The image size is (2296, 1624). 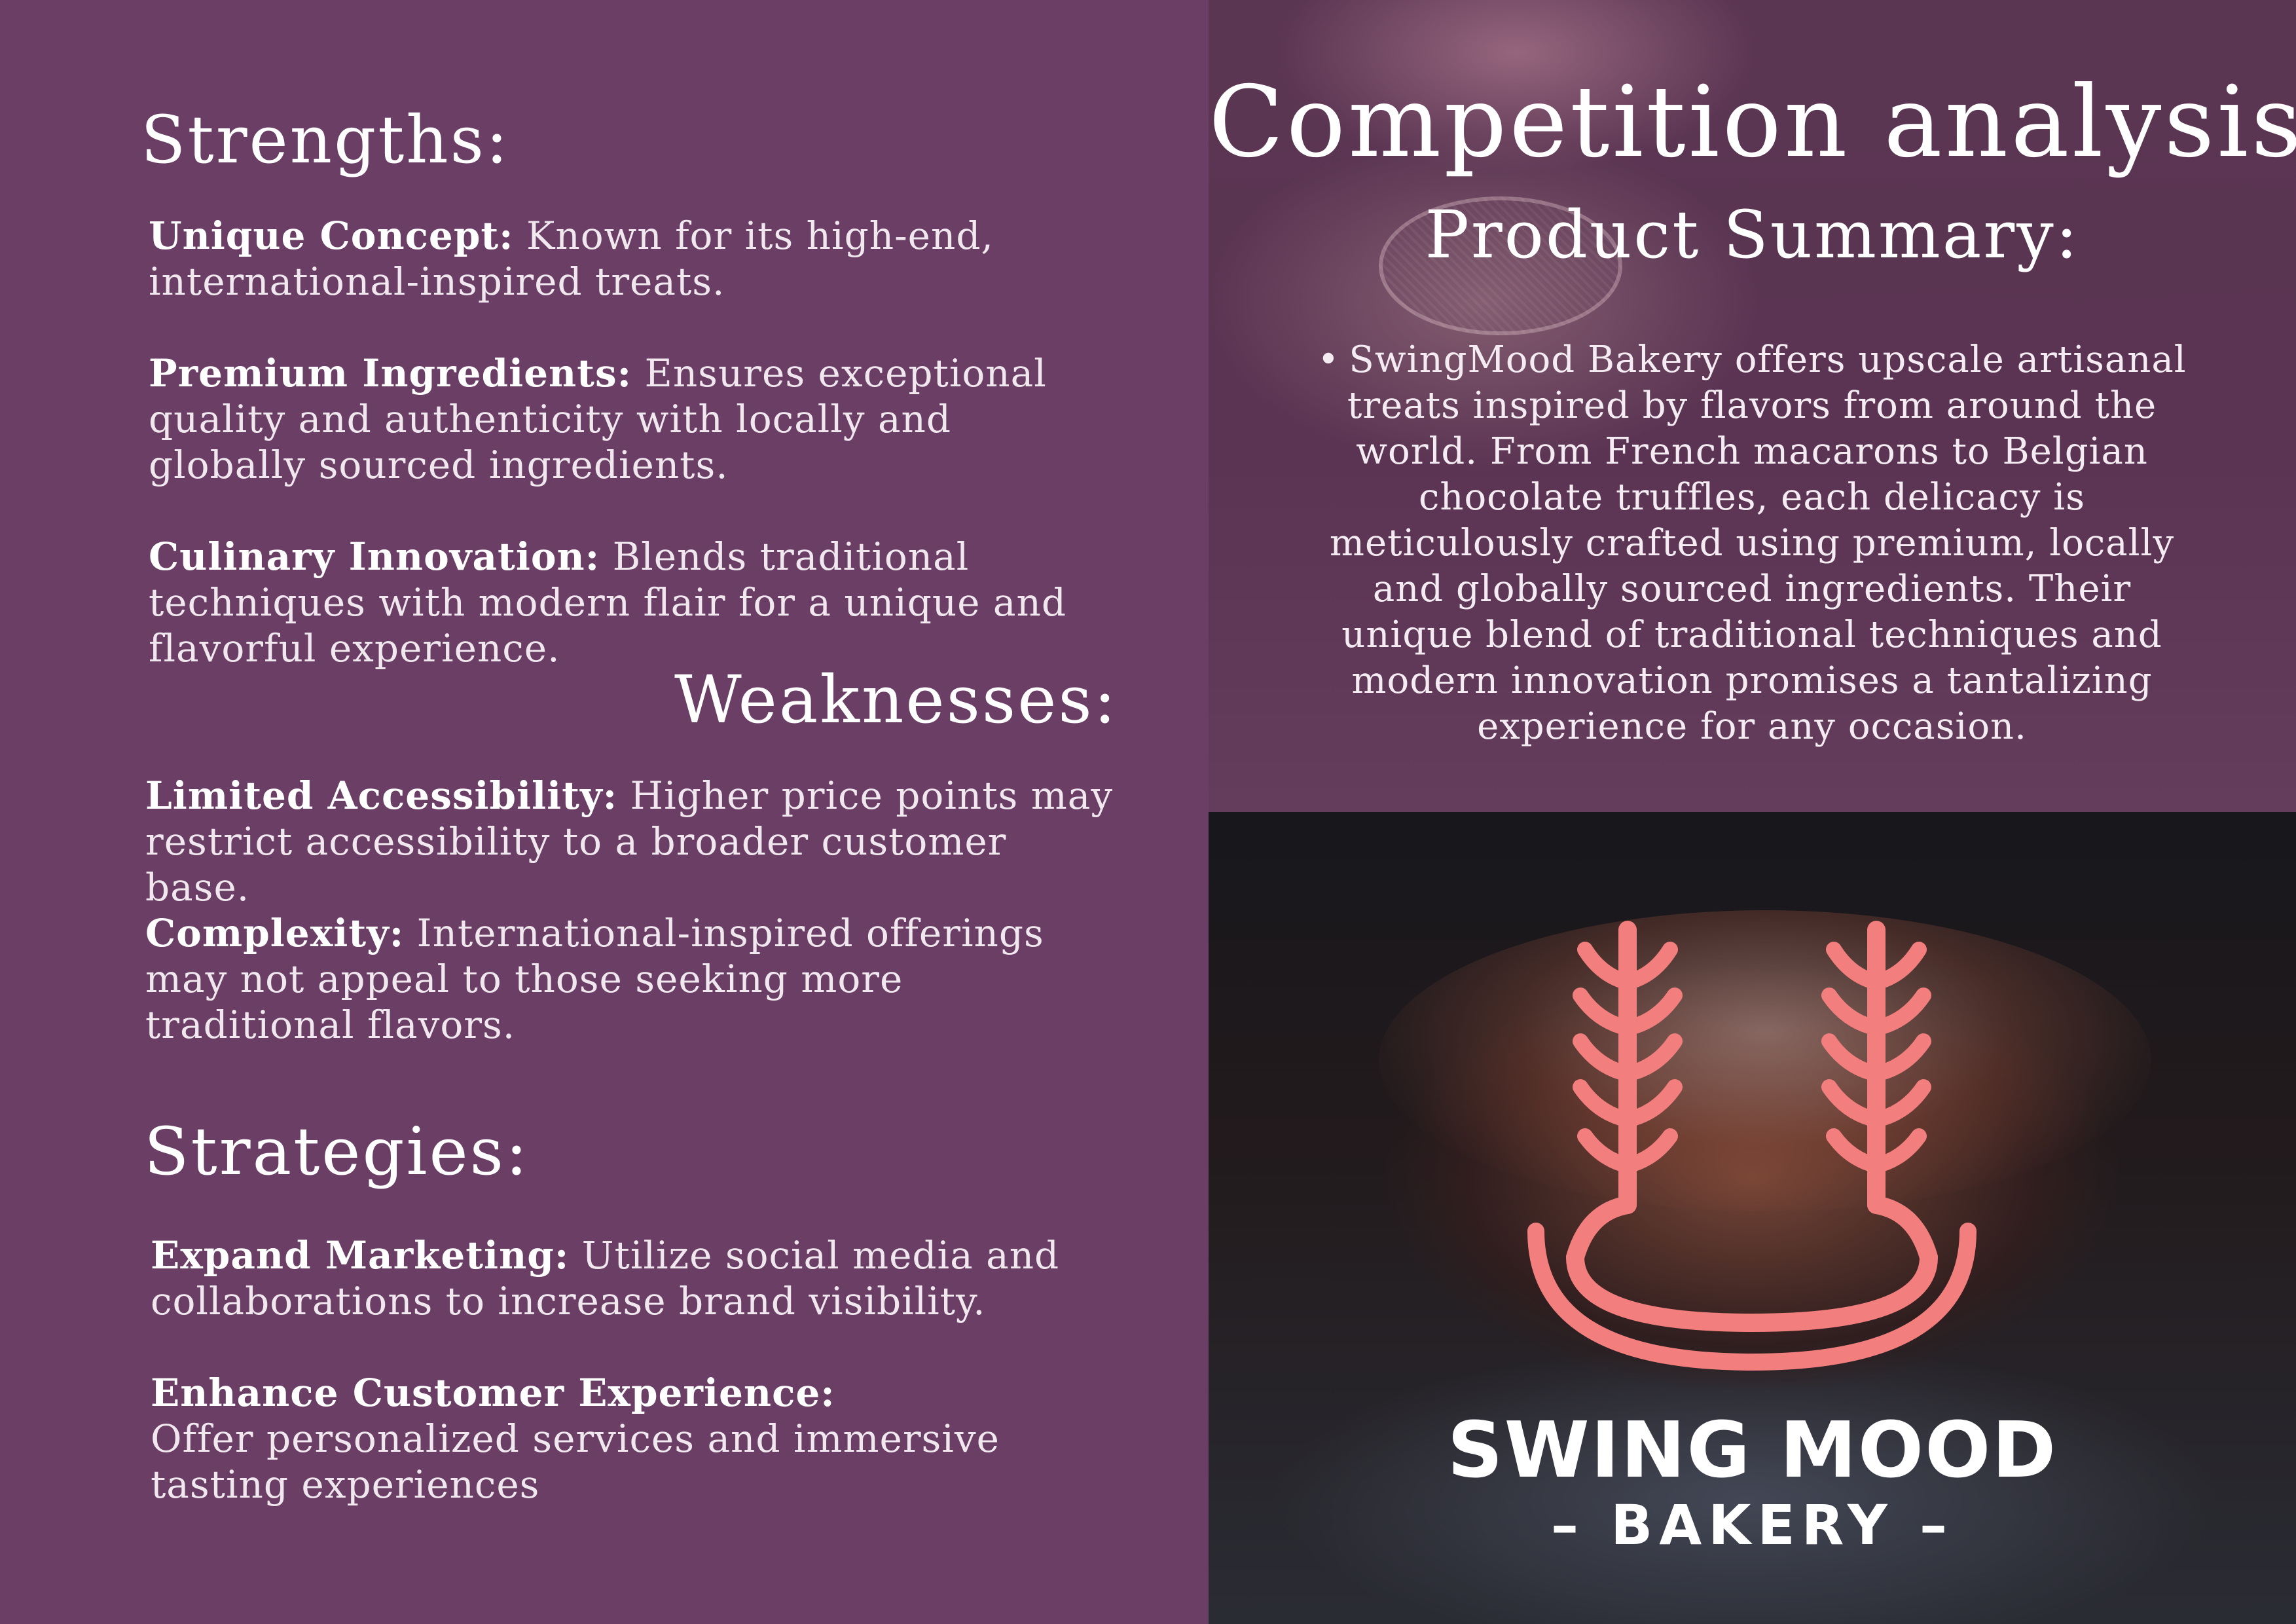 I want to click on weakness-term: Complexity:, so click(x=275, y=933).